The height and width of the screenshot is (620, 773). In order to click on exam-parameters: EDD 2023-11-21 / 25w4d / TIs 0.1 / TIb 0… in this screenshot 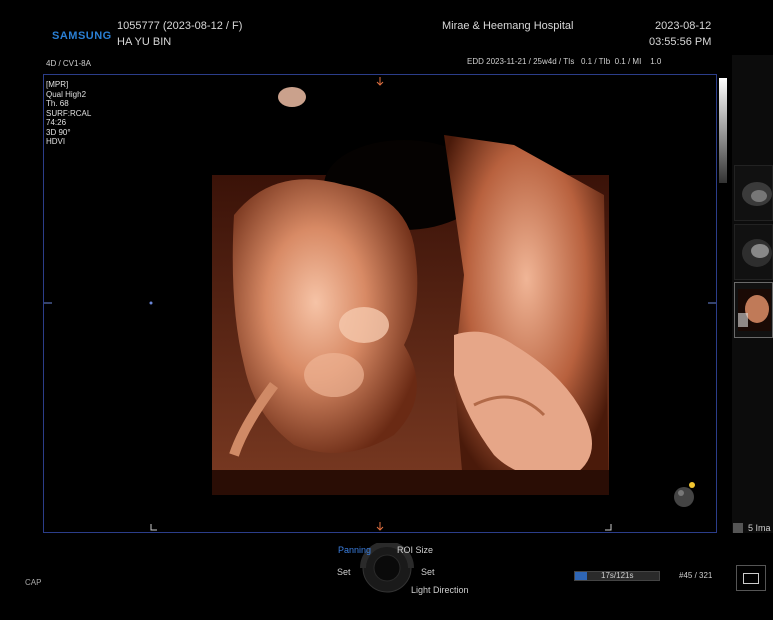, I will do `click(564, 61)`.